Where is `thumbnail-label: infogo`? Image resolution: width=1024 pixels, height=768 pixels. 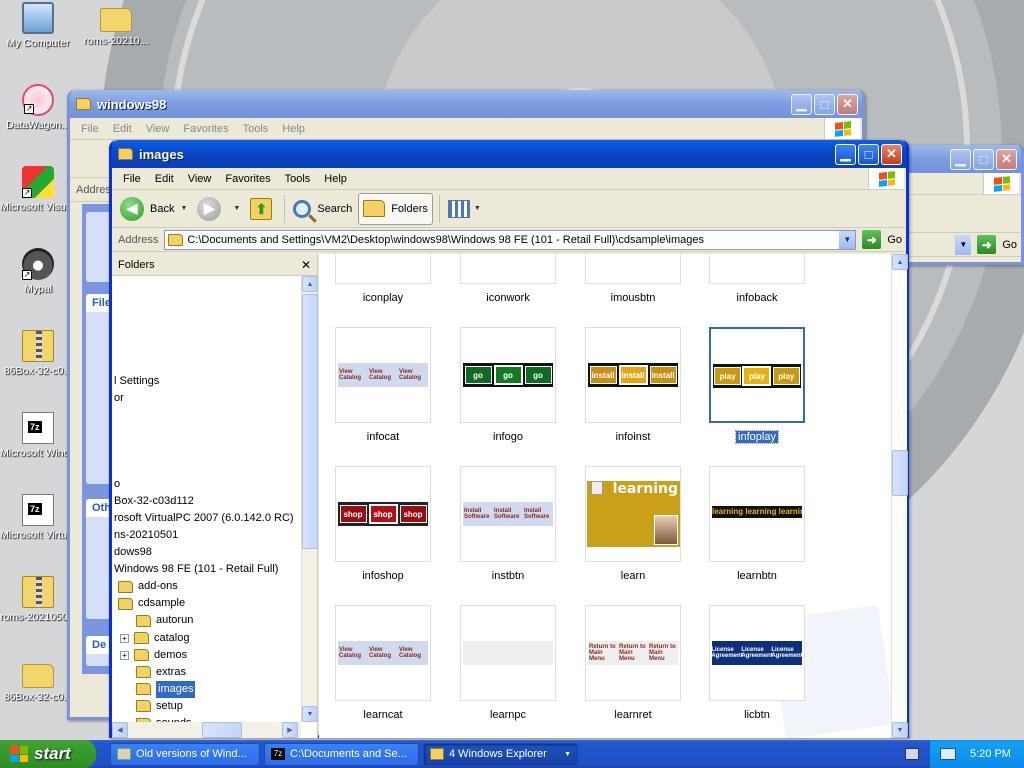
thumbnail-label: infogo is located at coordinates (508, 437).